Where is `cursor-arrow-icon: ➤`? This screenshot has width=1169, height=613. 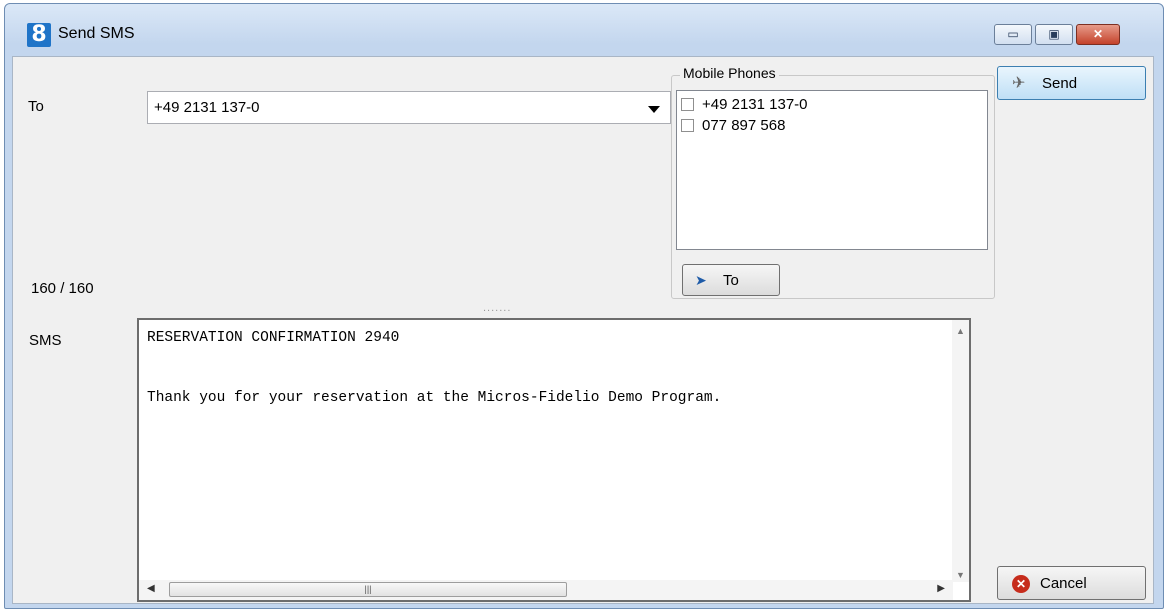
cursor-arrow-icon: ➤ is located at coordinates (701, 280).